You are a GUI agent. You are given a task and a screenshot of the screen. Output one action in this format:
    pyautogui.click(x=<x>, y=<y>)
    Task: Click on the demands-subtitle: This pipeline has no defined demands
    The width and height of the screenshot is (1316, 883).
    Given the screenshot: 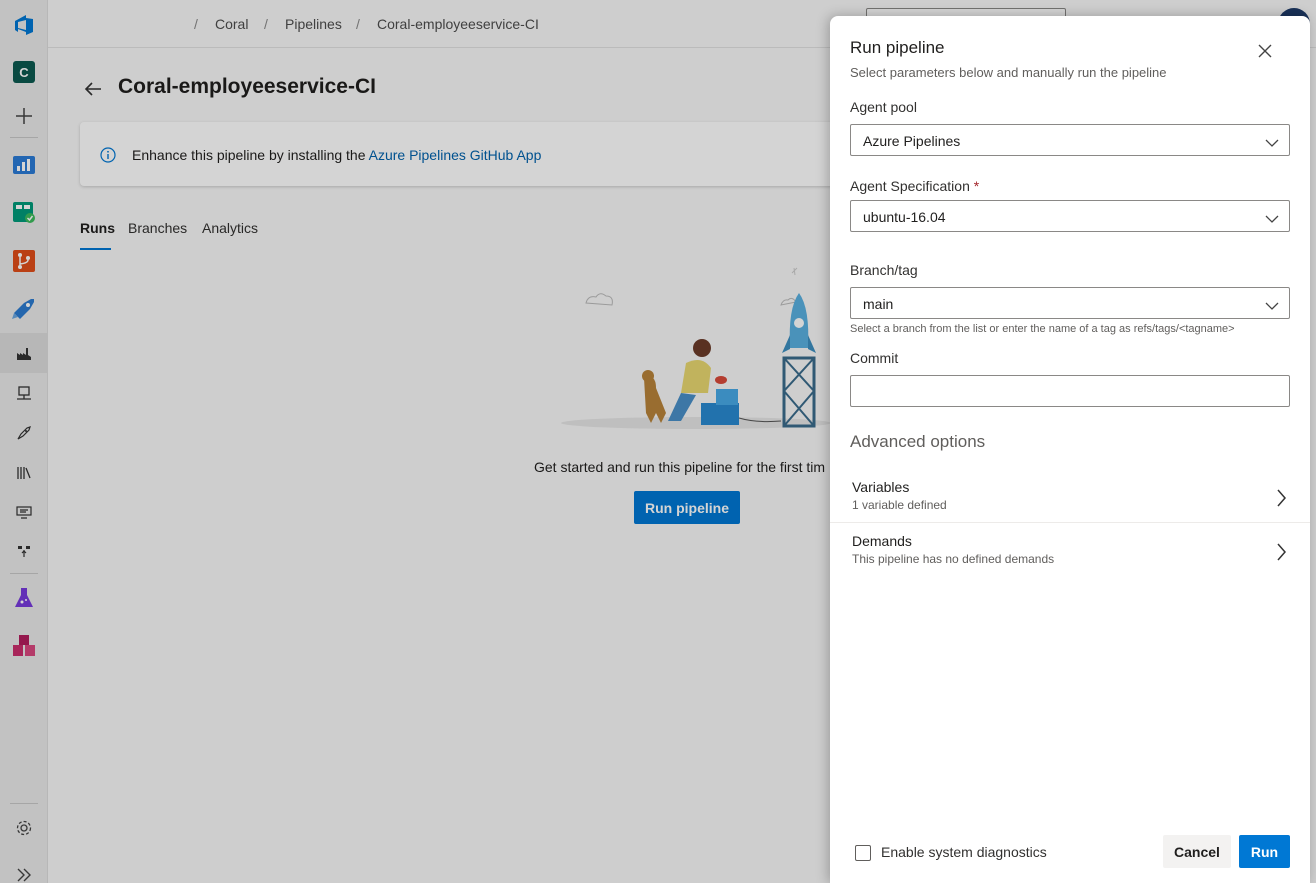 What is the action you would take?
    pyautogui.click(x=953, y=559)
    